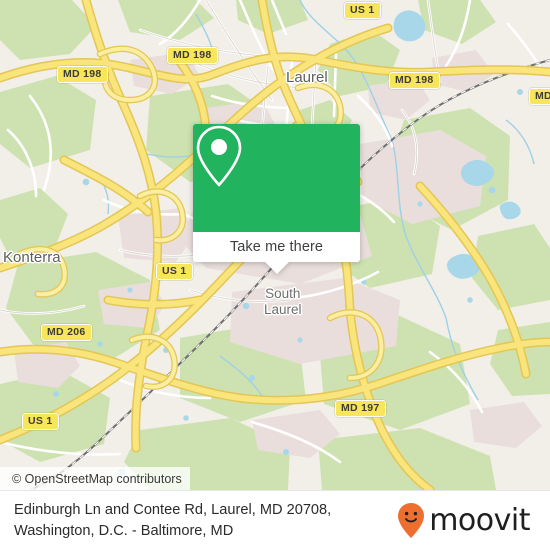 Image resolution: width=550 pixels, height=550 pixels. What do you see at coordinates (276, 178) in the screenshot?
I see `card-header` at bounding box center [276, 178].